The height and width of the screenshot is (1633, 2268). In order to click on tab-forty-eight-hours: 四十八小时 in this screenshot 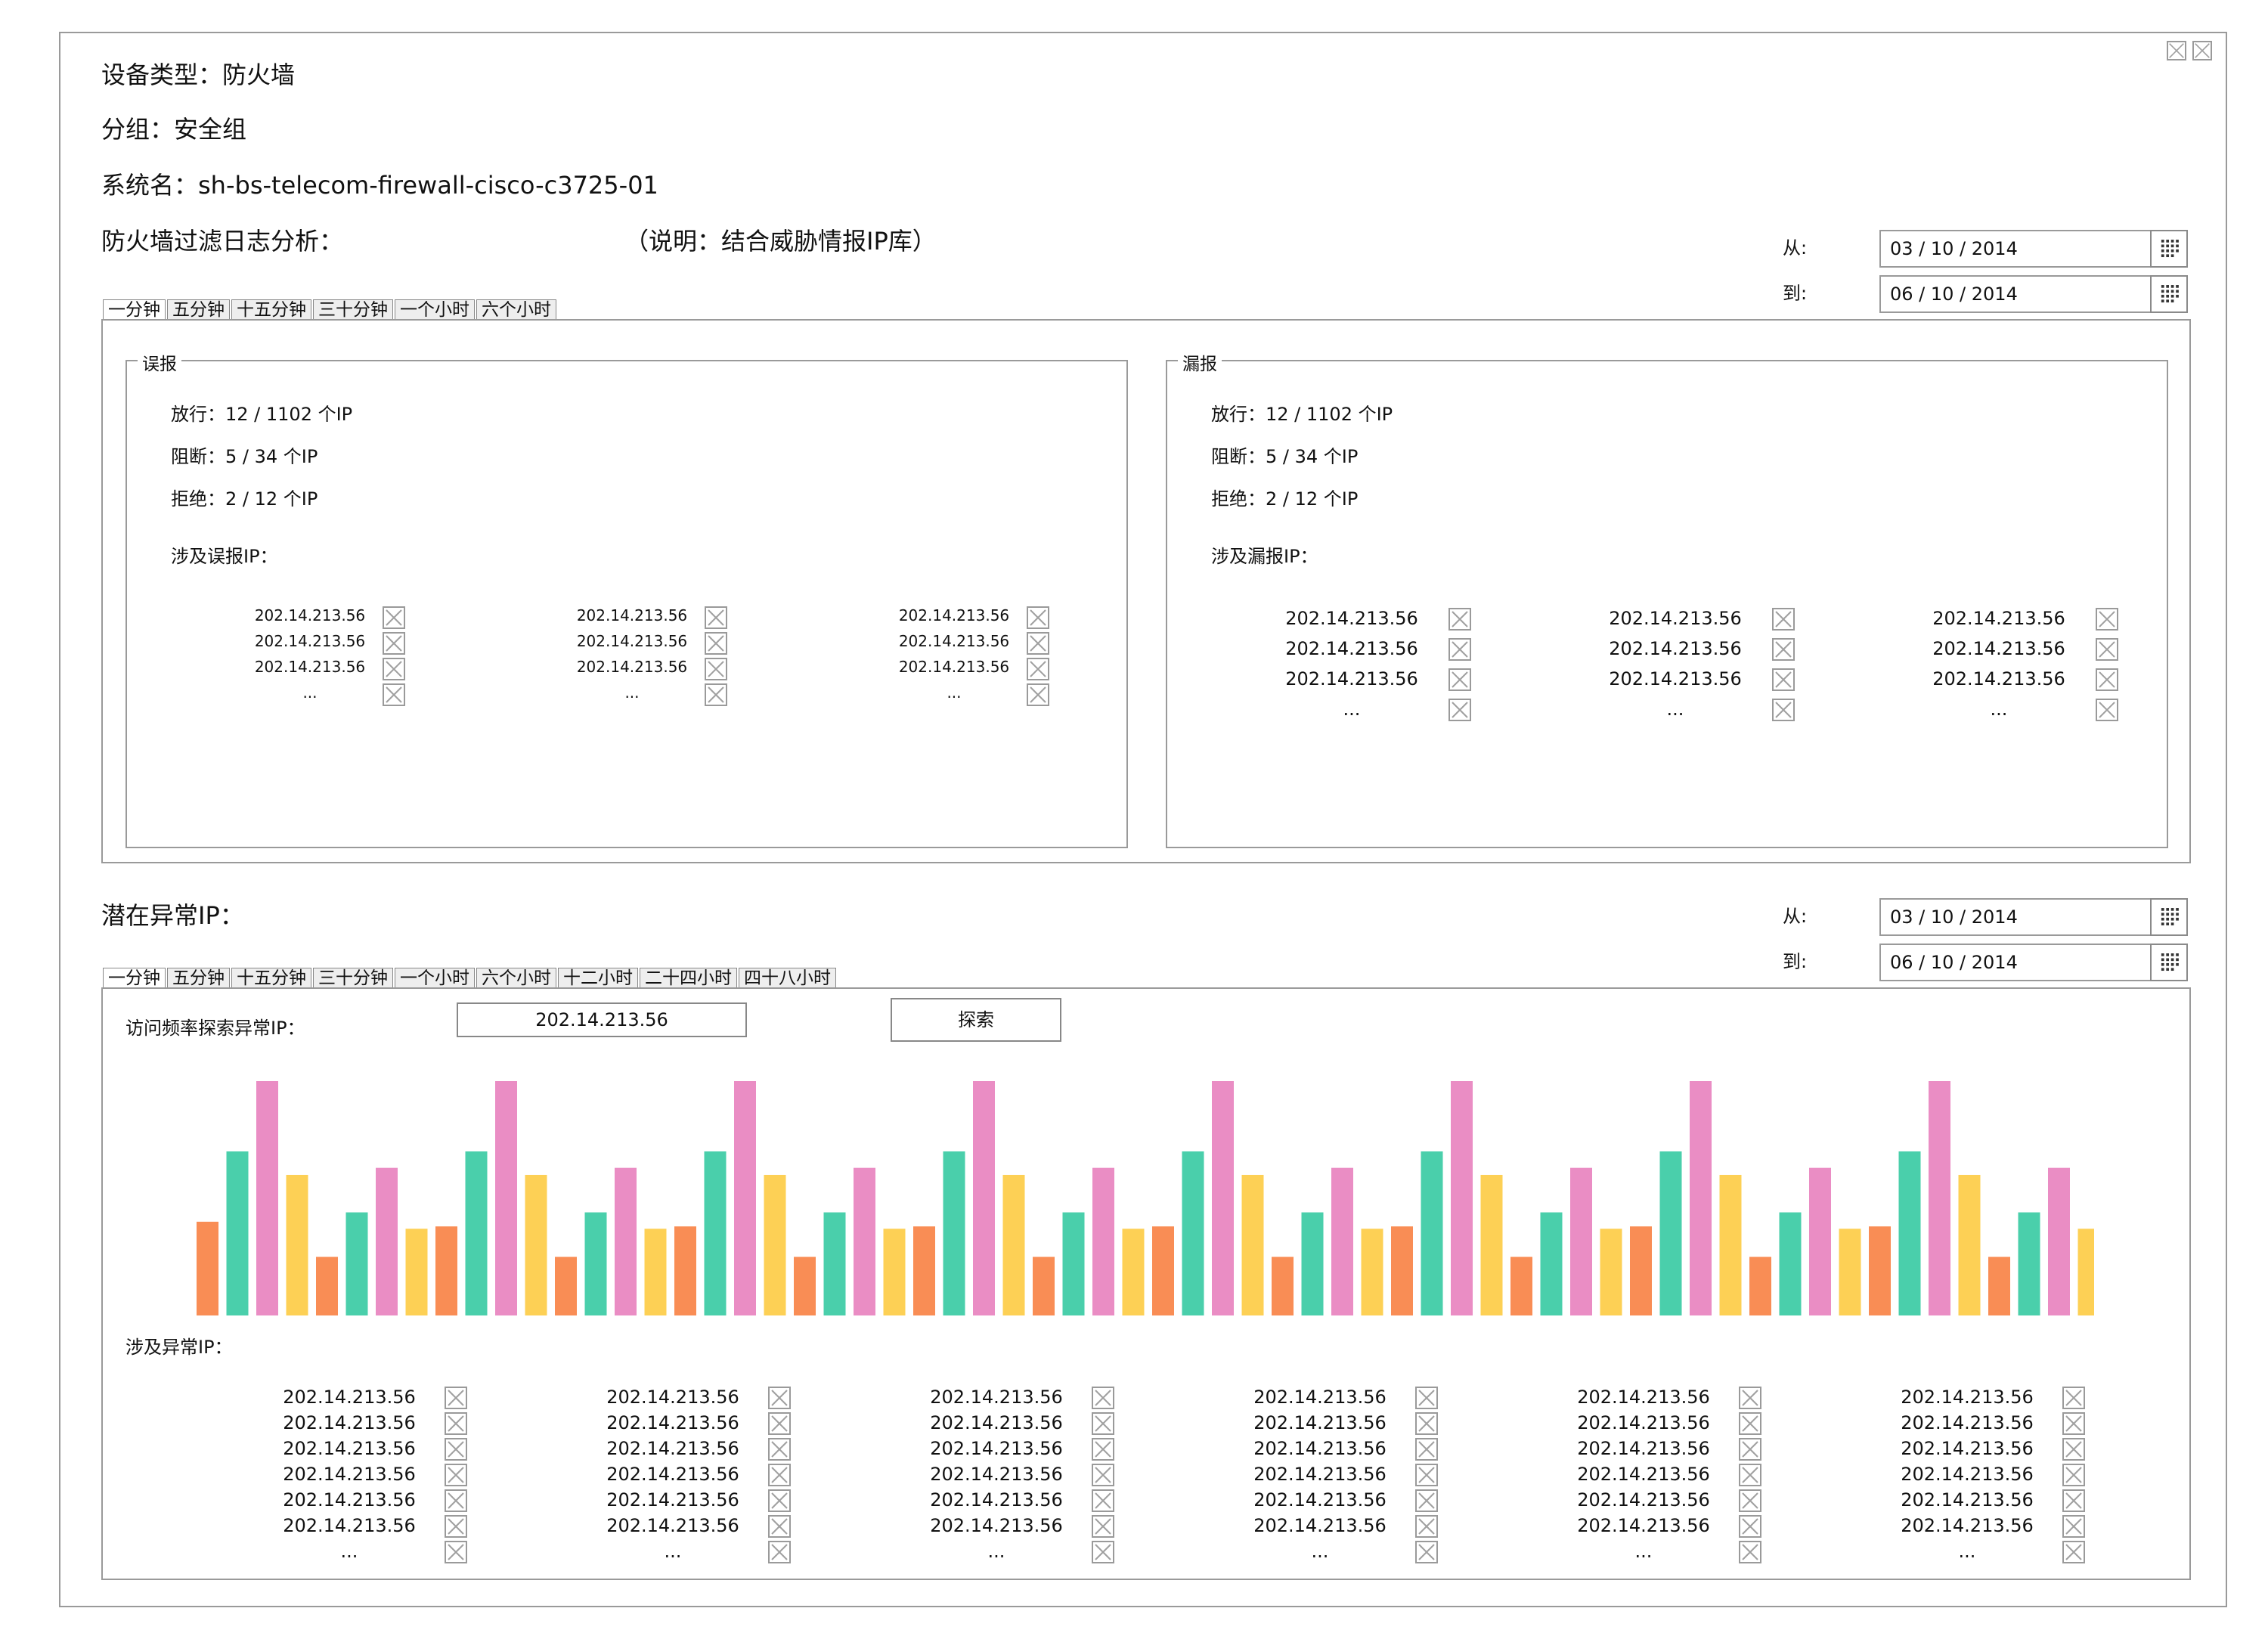, I will do `click(788, 978)`.